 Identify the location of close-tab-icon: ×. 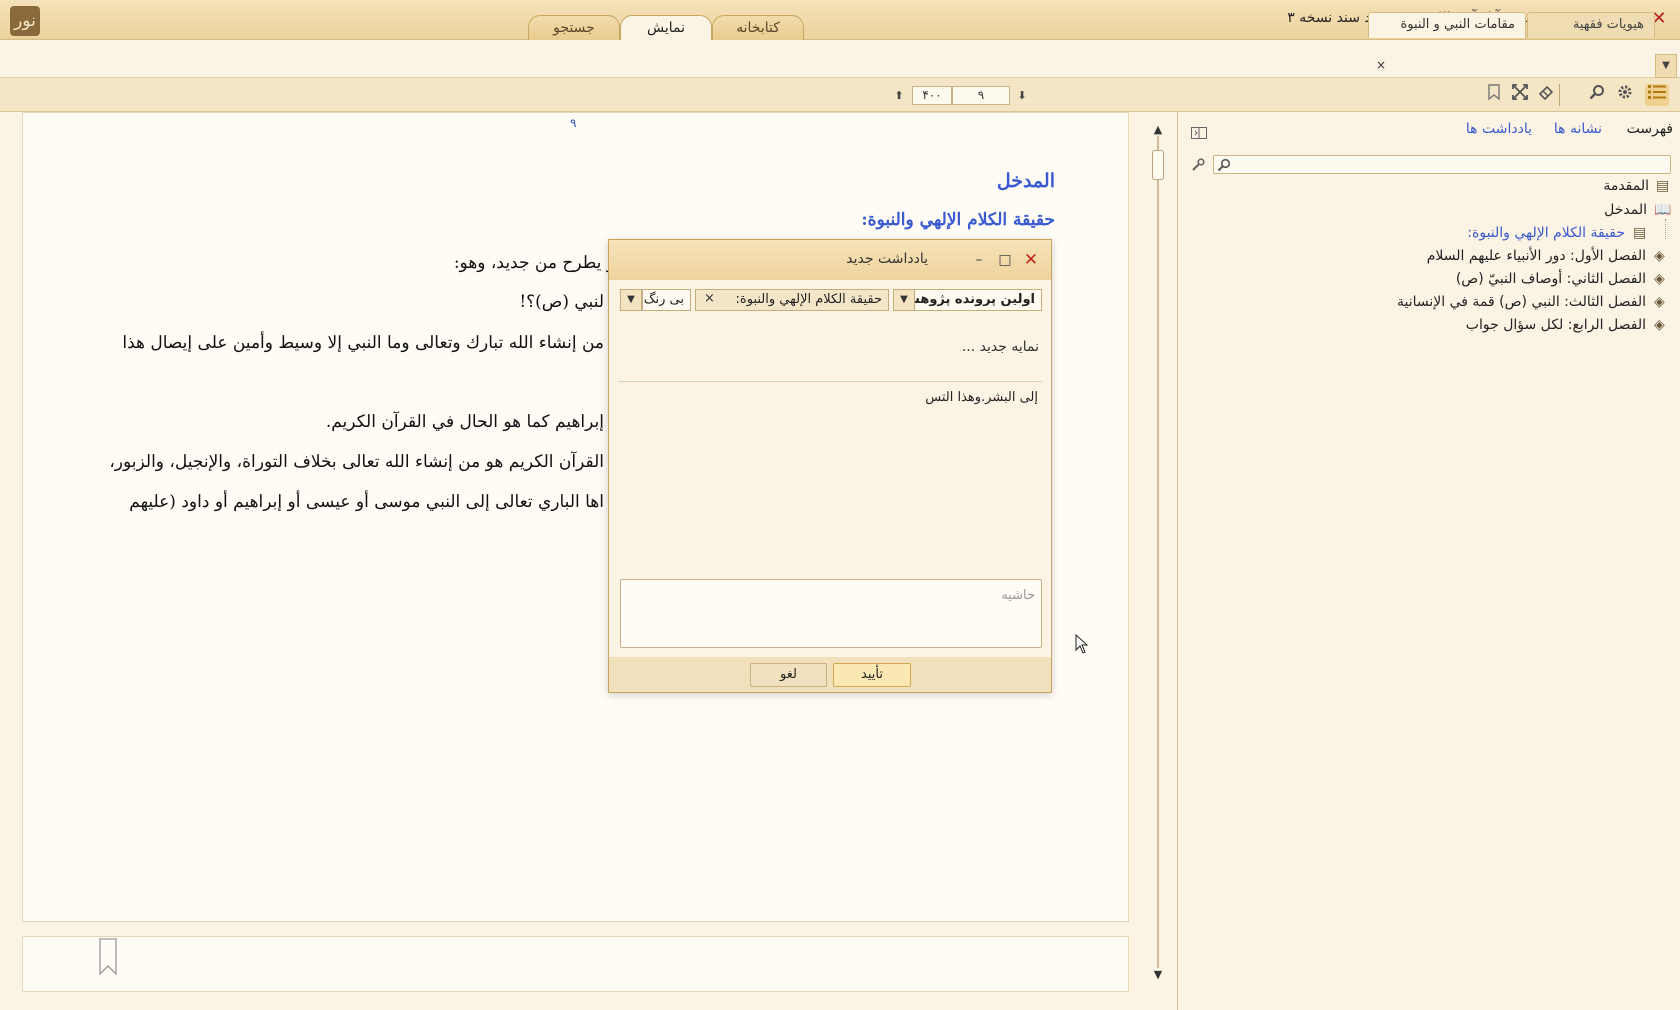
(1381, 65).